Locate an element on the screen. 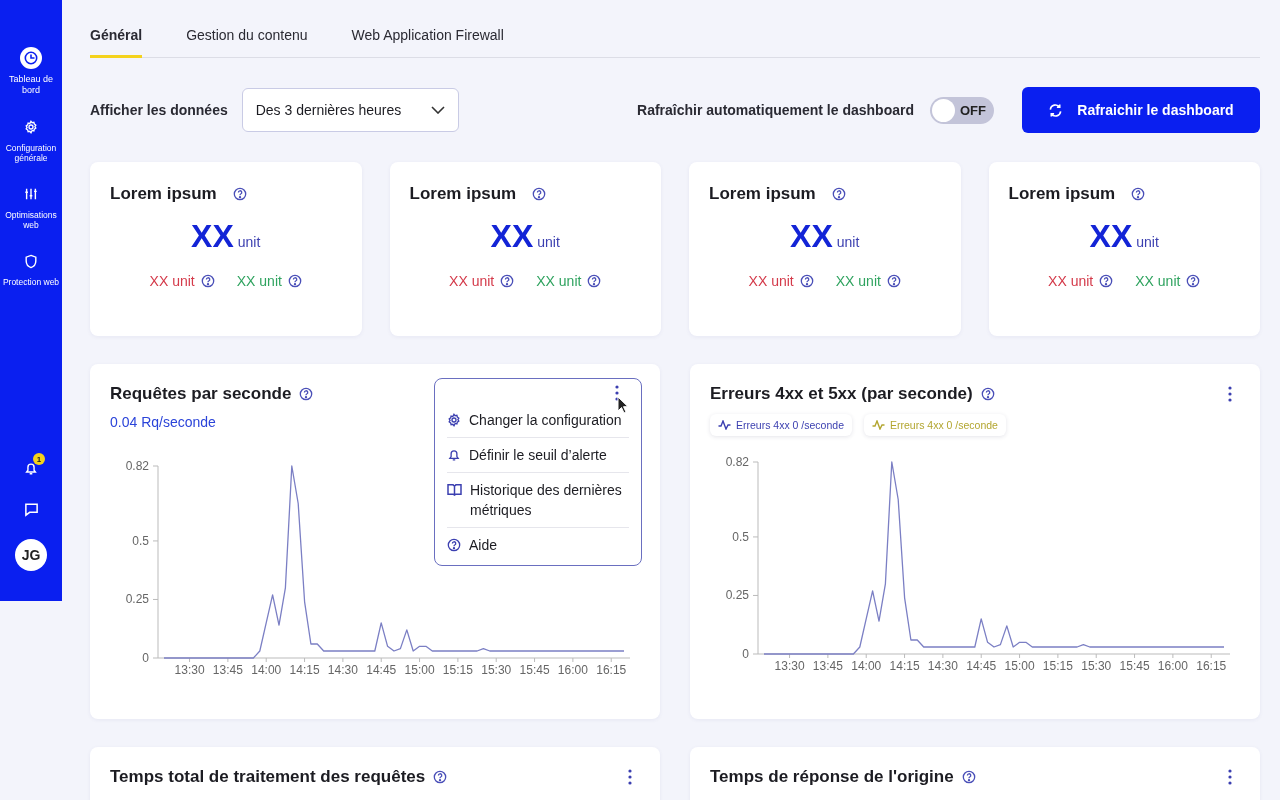 The width and height of the screenshot is (1280, 800). mouse-cursor-icon is located at coordinates (623, 405).